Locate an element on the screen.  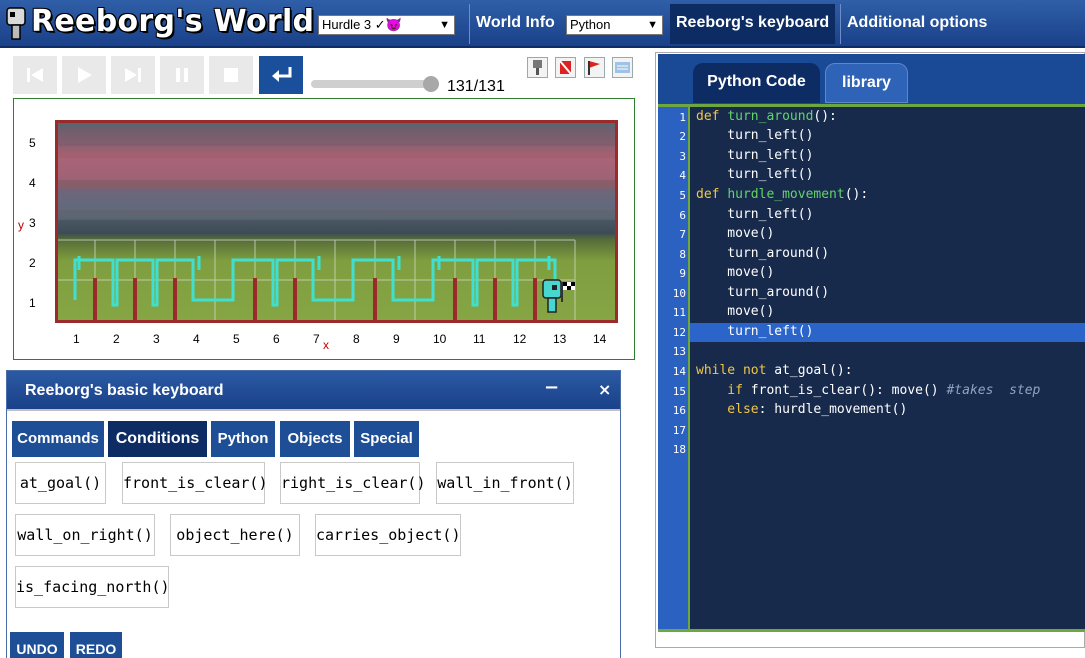
keyboard-toggle-button: Reeborg's keyboard is located at coordinates (752, 24).